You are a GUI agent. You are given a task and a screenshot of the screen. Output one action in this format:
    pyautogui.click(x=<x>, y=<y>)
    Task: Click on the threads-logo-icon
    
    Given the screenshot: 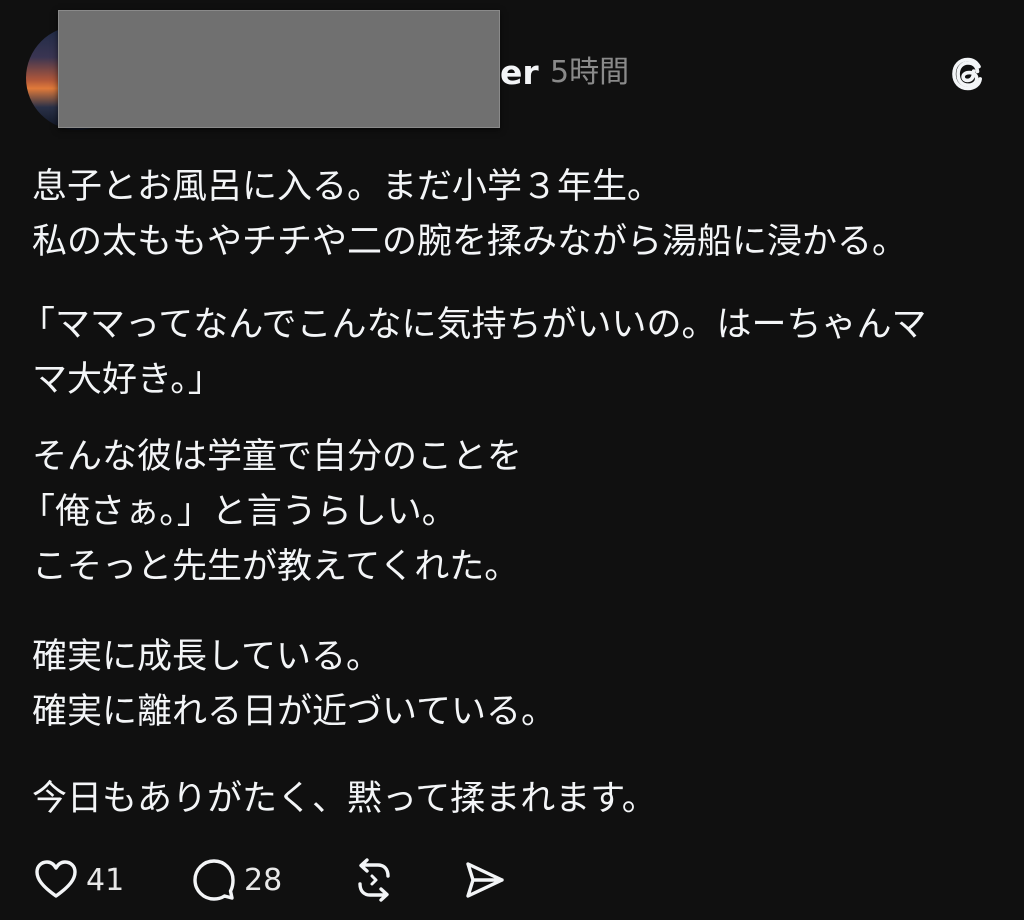 What is the action you would take?
    pyautogui.click(x=968, y=74)
    